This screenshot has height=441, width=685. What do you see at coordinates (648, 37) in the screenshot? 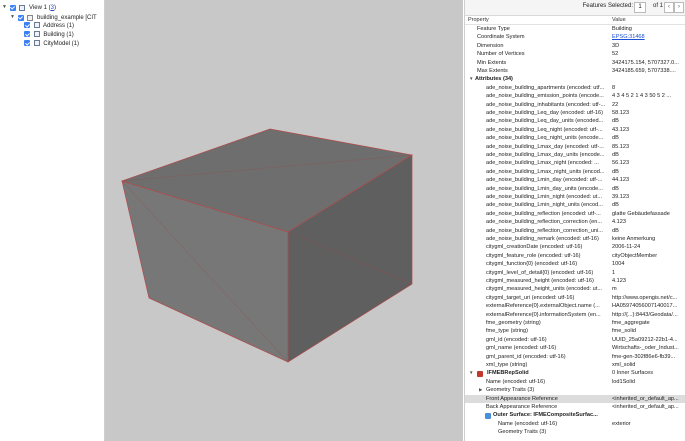
I see `coordinate-system-link: EPSG:31468` at bounding box center [648, 37].